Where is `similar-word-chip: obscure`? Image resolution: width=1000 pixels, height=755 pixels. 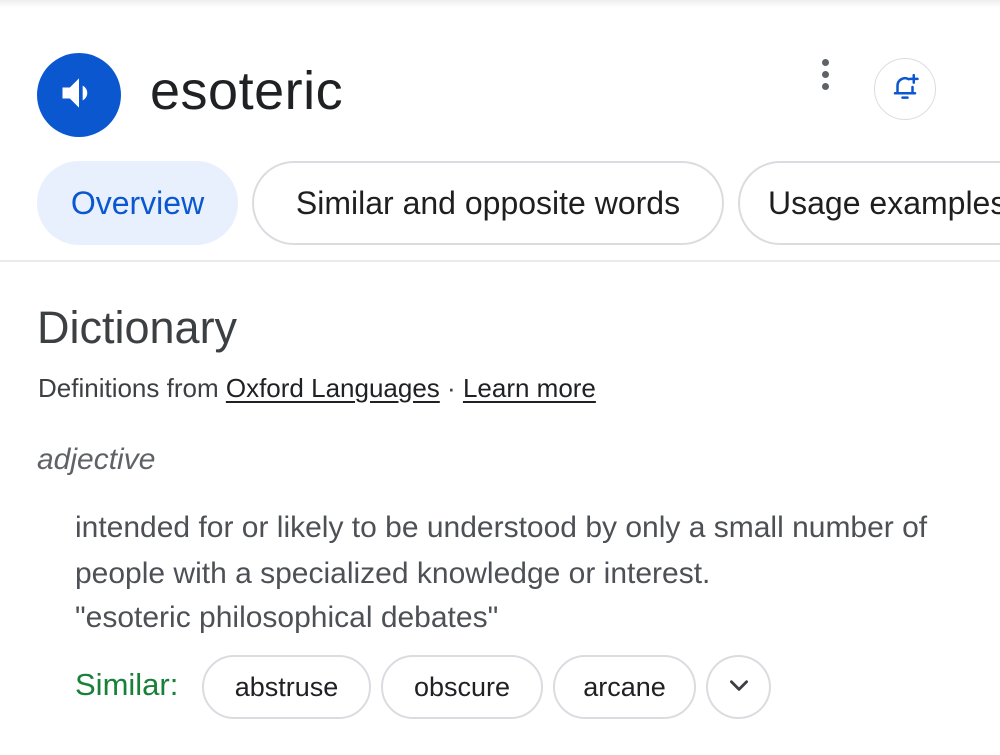
similar-word-chip: obscure is located at coordinates (462, 687).